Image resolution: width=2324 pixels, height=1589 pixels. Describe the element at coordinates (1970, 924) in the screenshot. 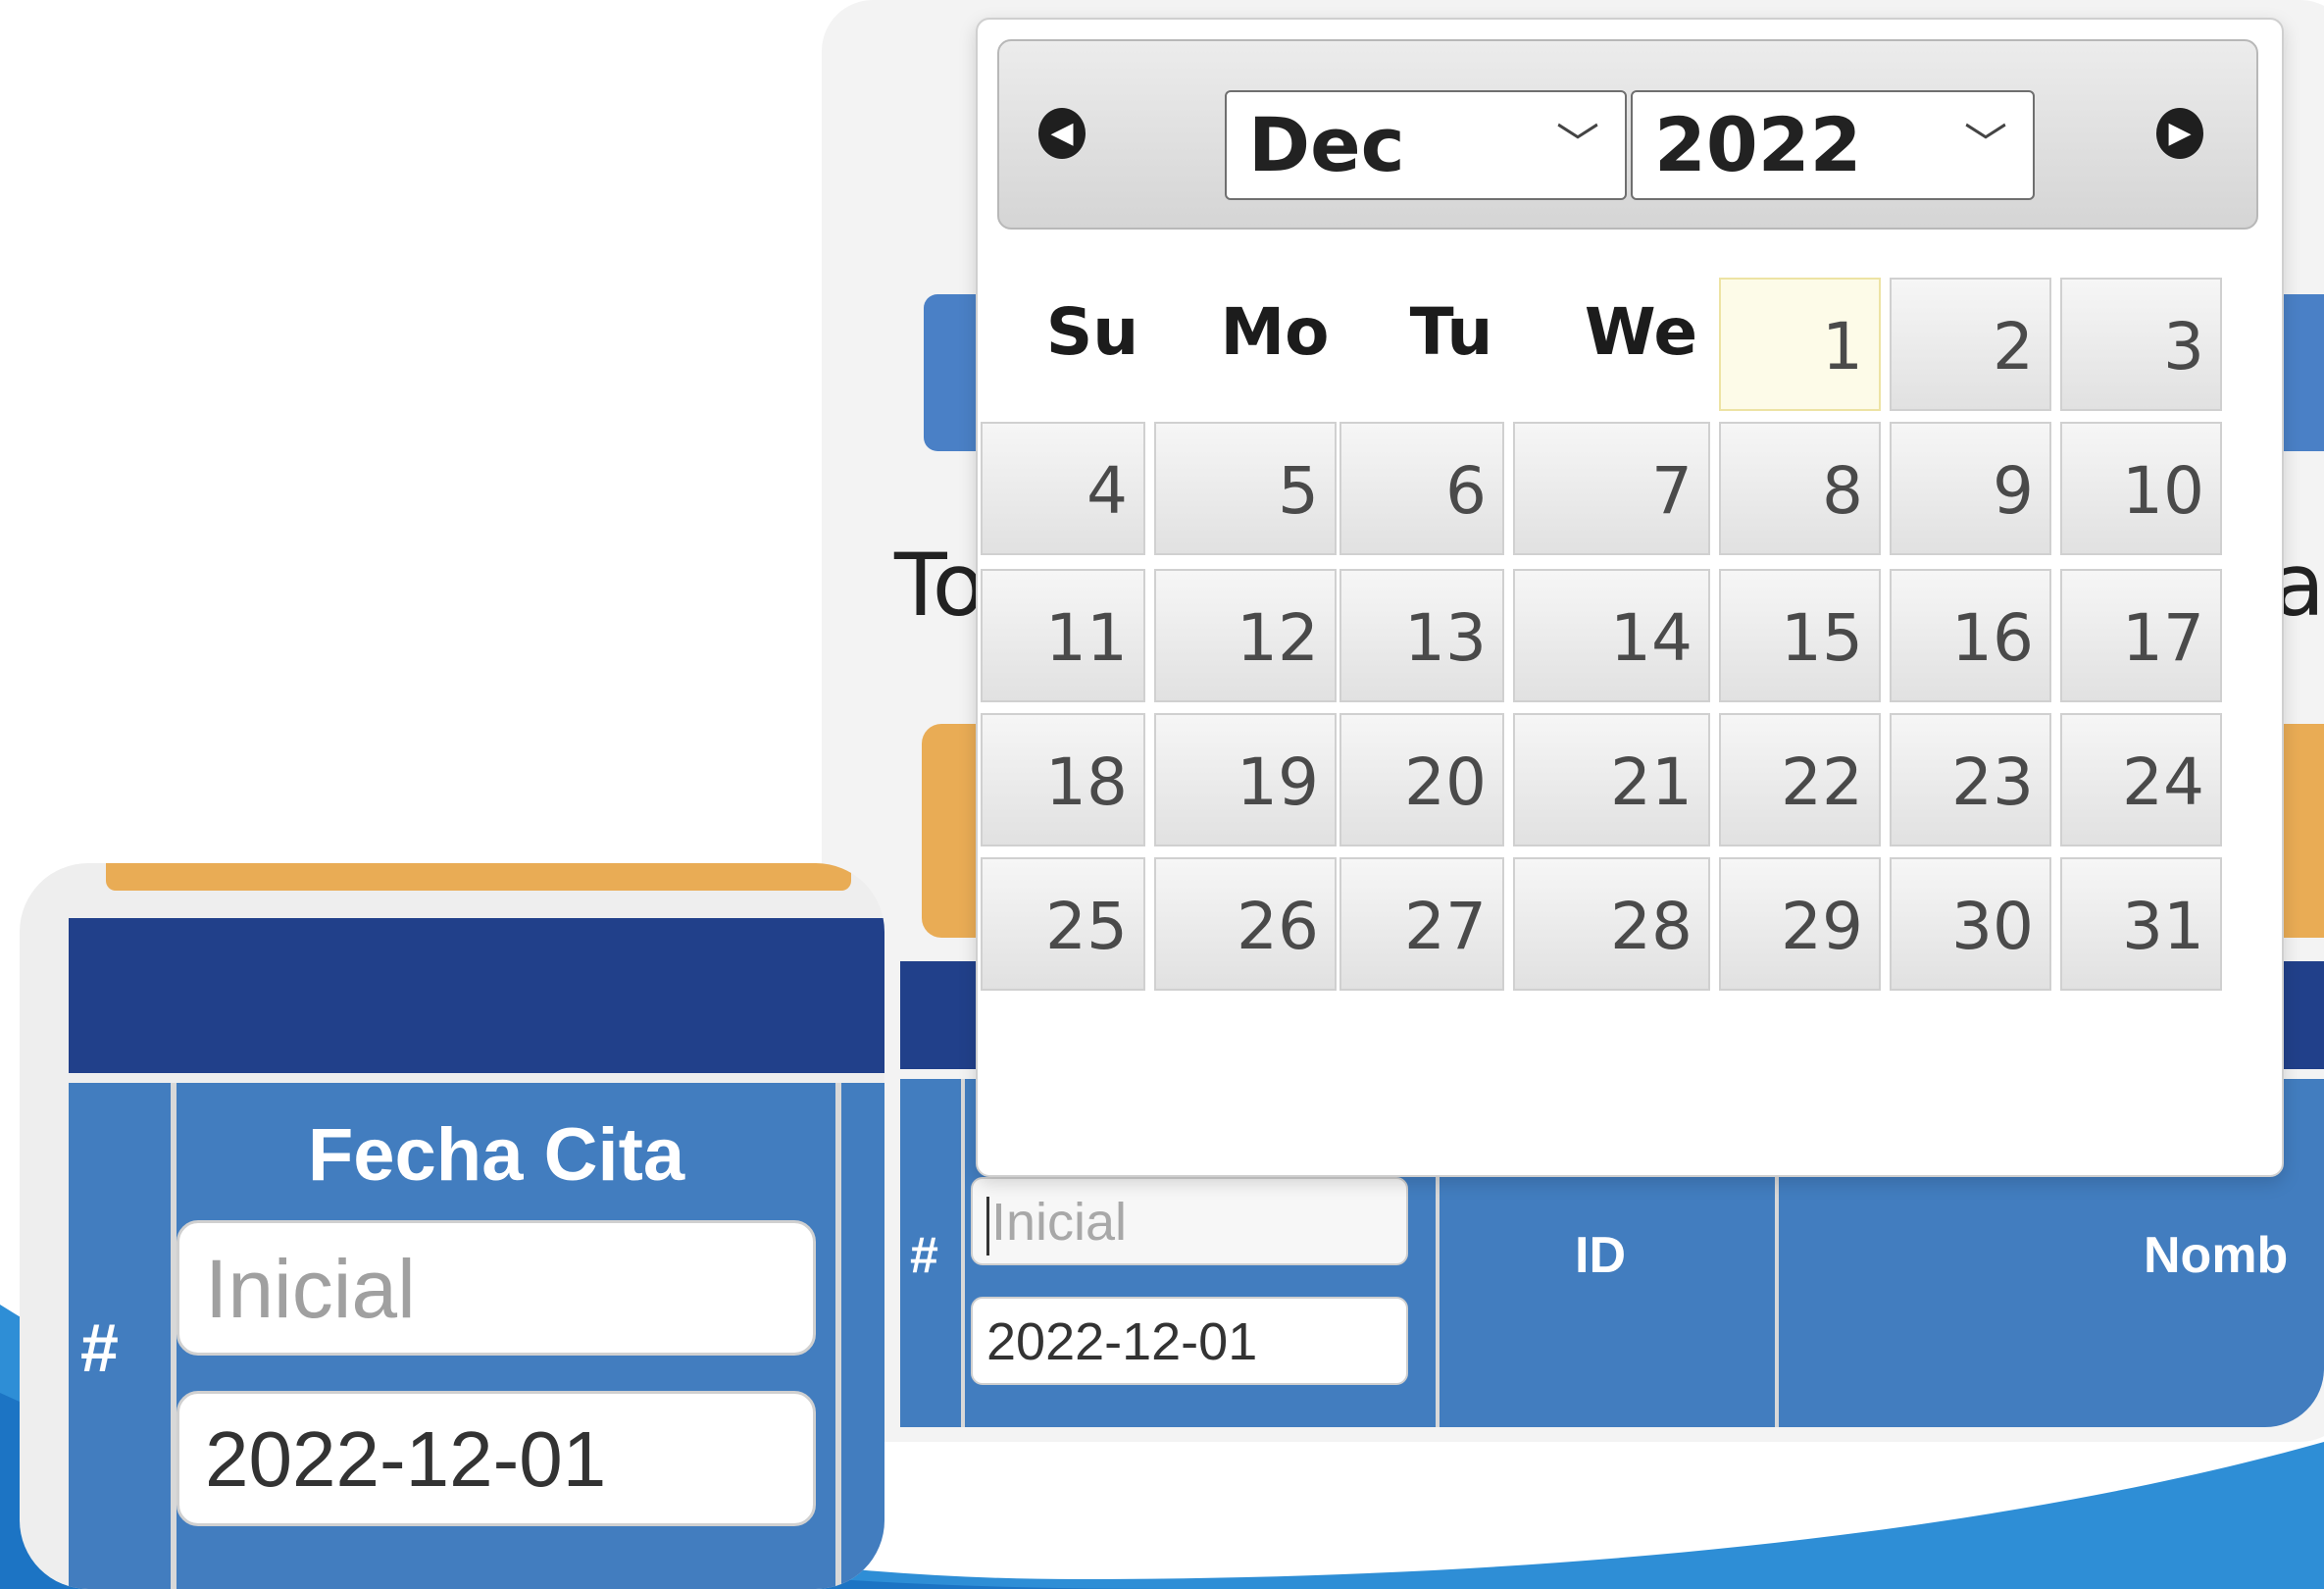

I see `calendar-day-30: 30` at that location.